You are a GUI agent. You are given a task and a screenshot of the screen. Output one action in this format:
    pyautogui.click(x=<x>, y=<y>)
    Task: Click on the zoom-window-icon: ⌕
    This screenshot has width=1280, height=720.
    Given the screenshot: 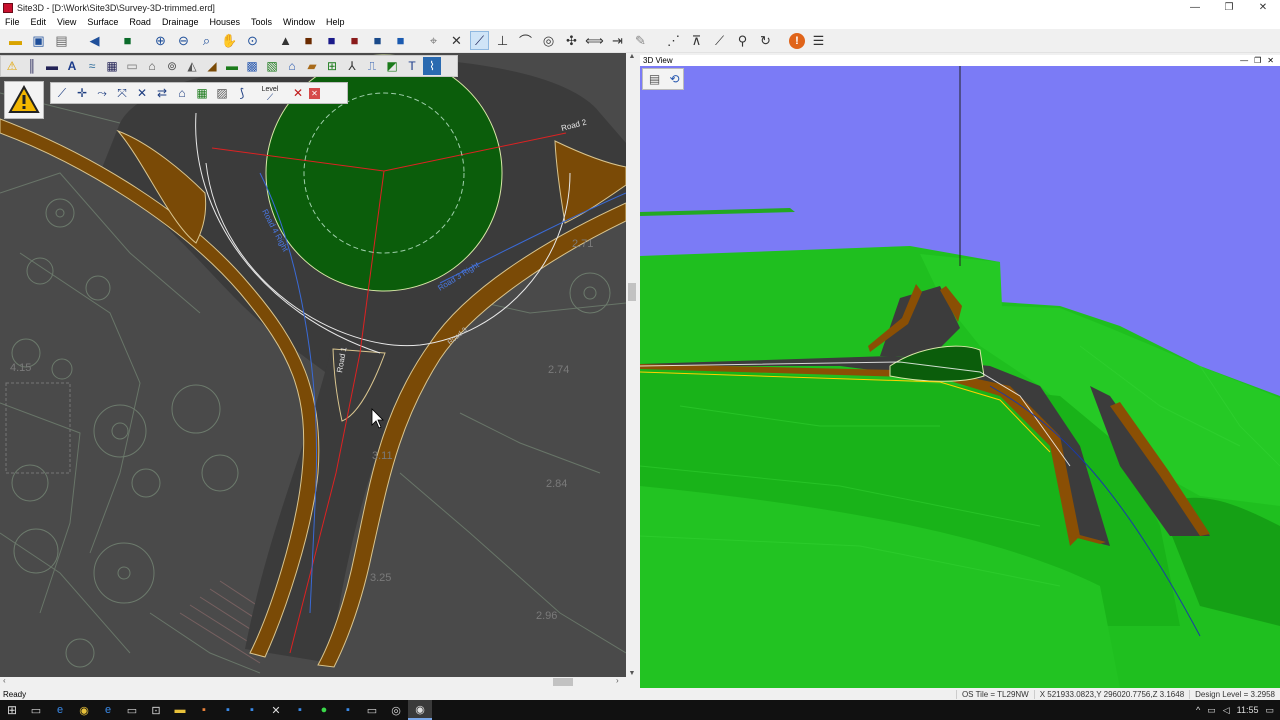 What is the action you would take?
    pyautogui.click(x=206, y=40)
    